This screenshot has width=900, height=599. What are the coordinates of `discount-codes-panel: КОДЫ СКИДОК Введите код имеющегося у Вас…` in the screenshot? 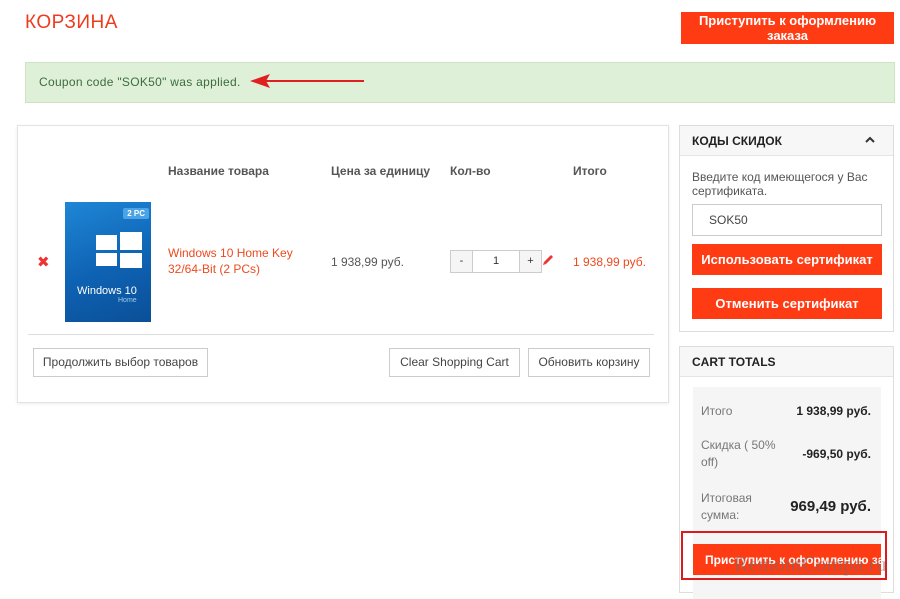 It's located at (786, 228).